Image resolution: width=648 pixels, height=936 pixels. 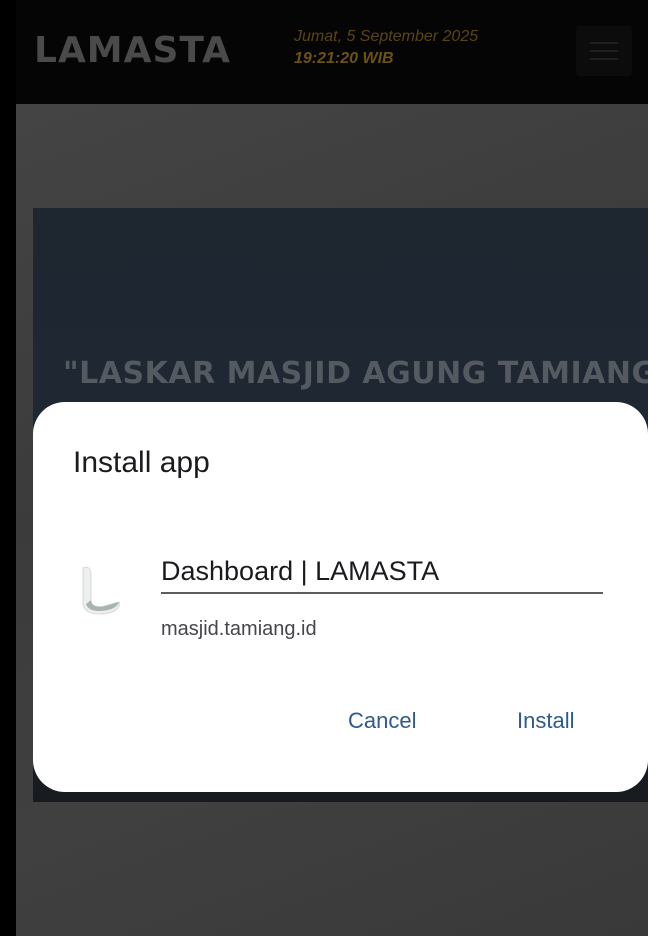 What do you see at coordinates (239, 629) in the screenshot?
I see `app-url: masjid.tamiang.id` at bounding box center [239, 629].